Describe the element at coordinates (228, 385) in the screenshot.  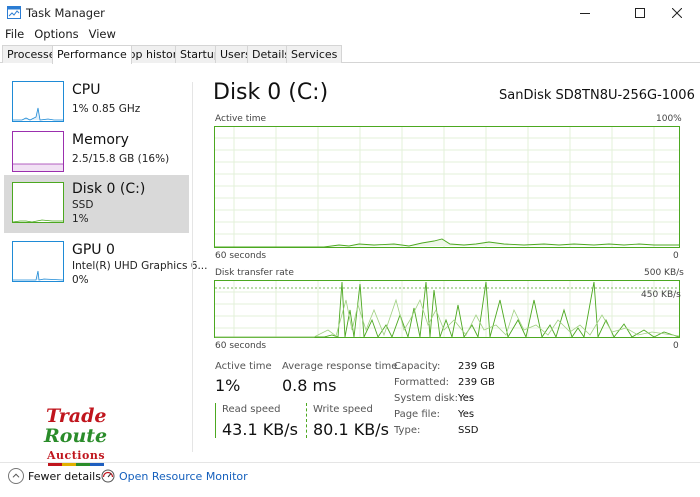
I see `active-time-stat-value: 1%` at that location.